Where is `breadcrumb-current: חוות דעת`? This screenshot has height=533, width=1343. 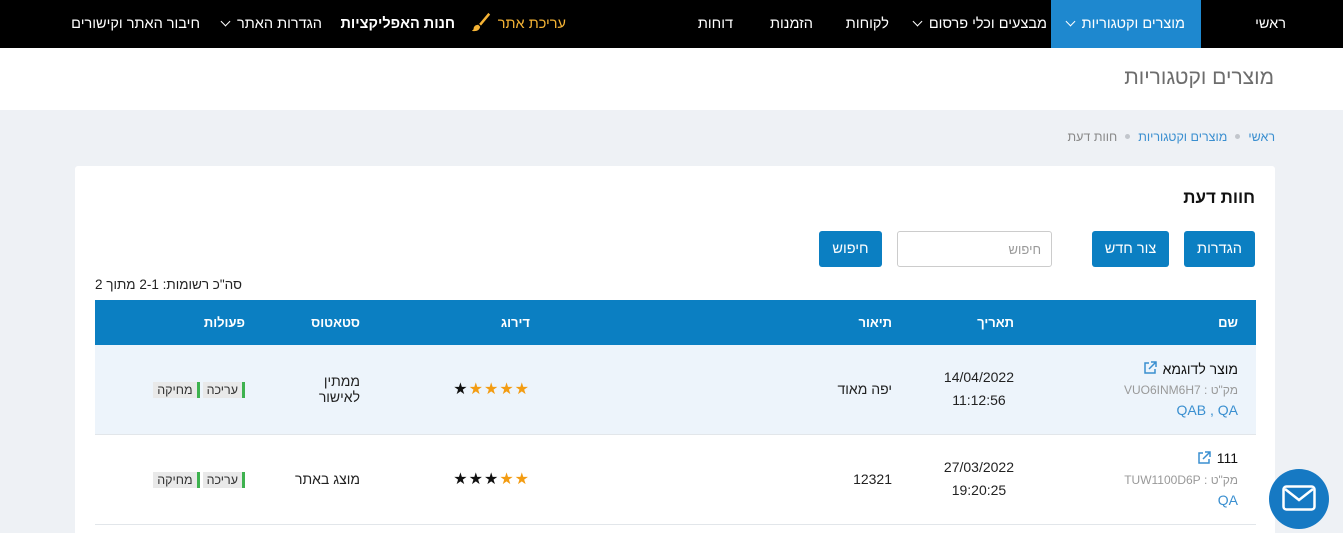
breadcrumb-current: חוות דעת is located at coordinates (1092, 137).